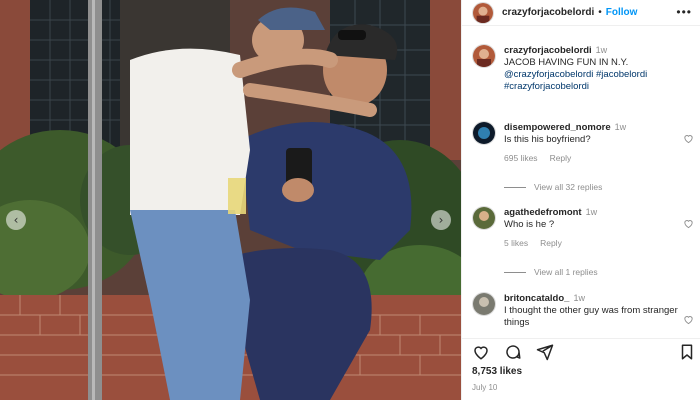 Image resolution: width=700 pixels, height=400 pixels. Describe the element at coordinates (557, 127) in the screenshot. I see `comment-username: disempowered_nomore` at that location.